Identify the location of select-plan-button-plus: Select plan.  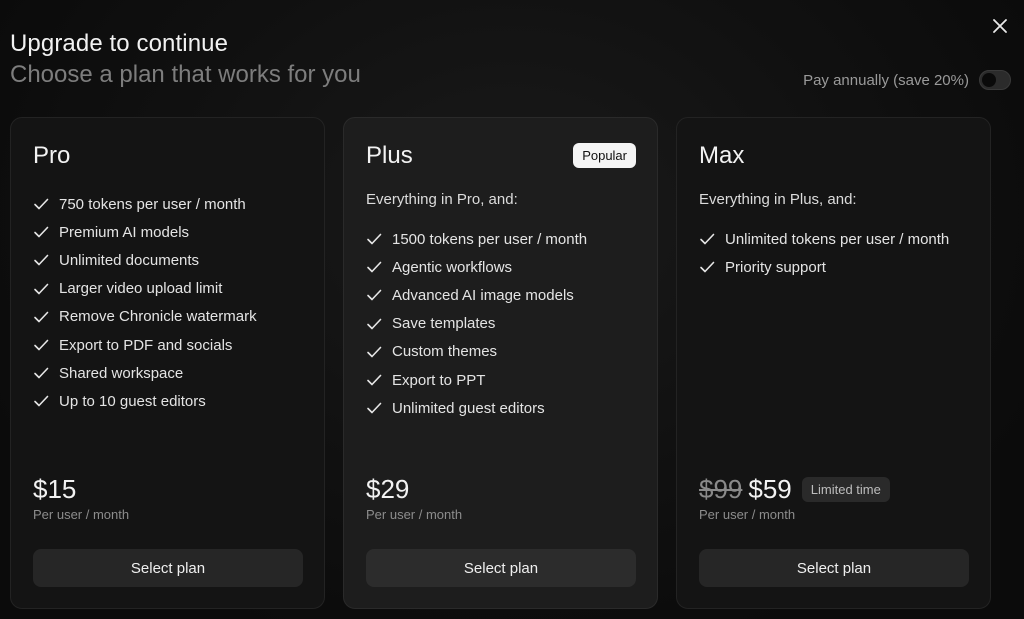
(501, 568).